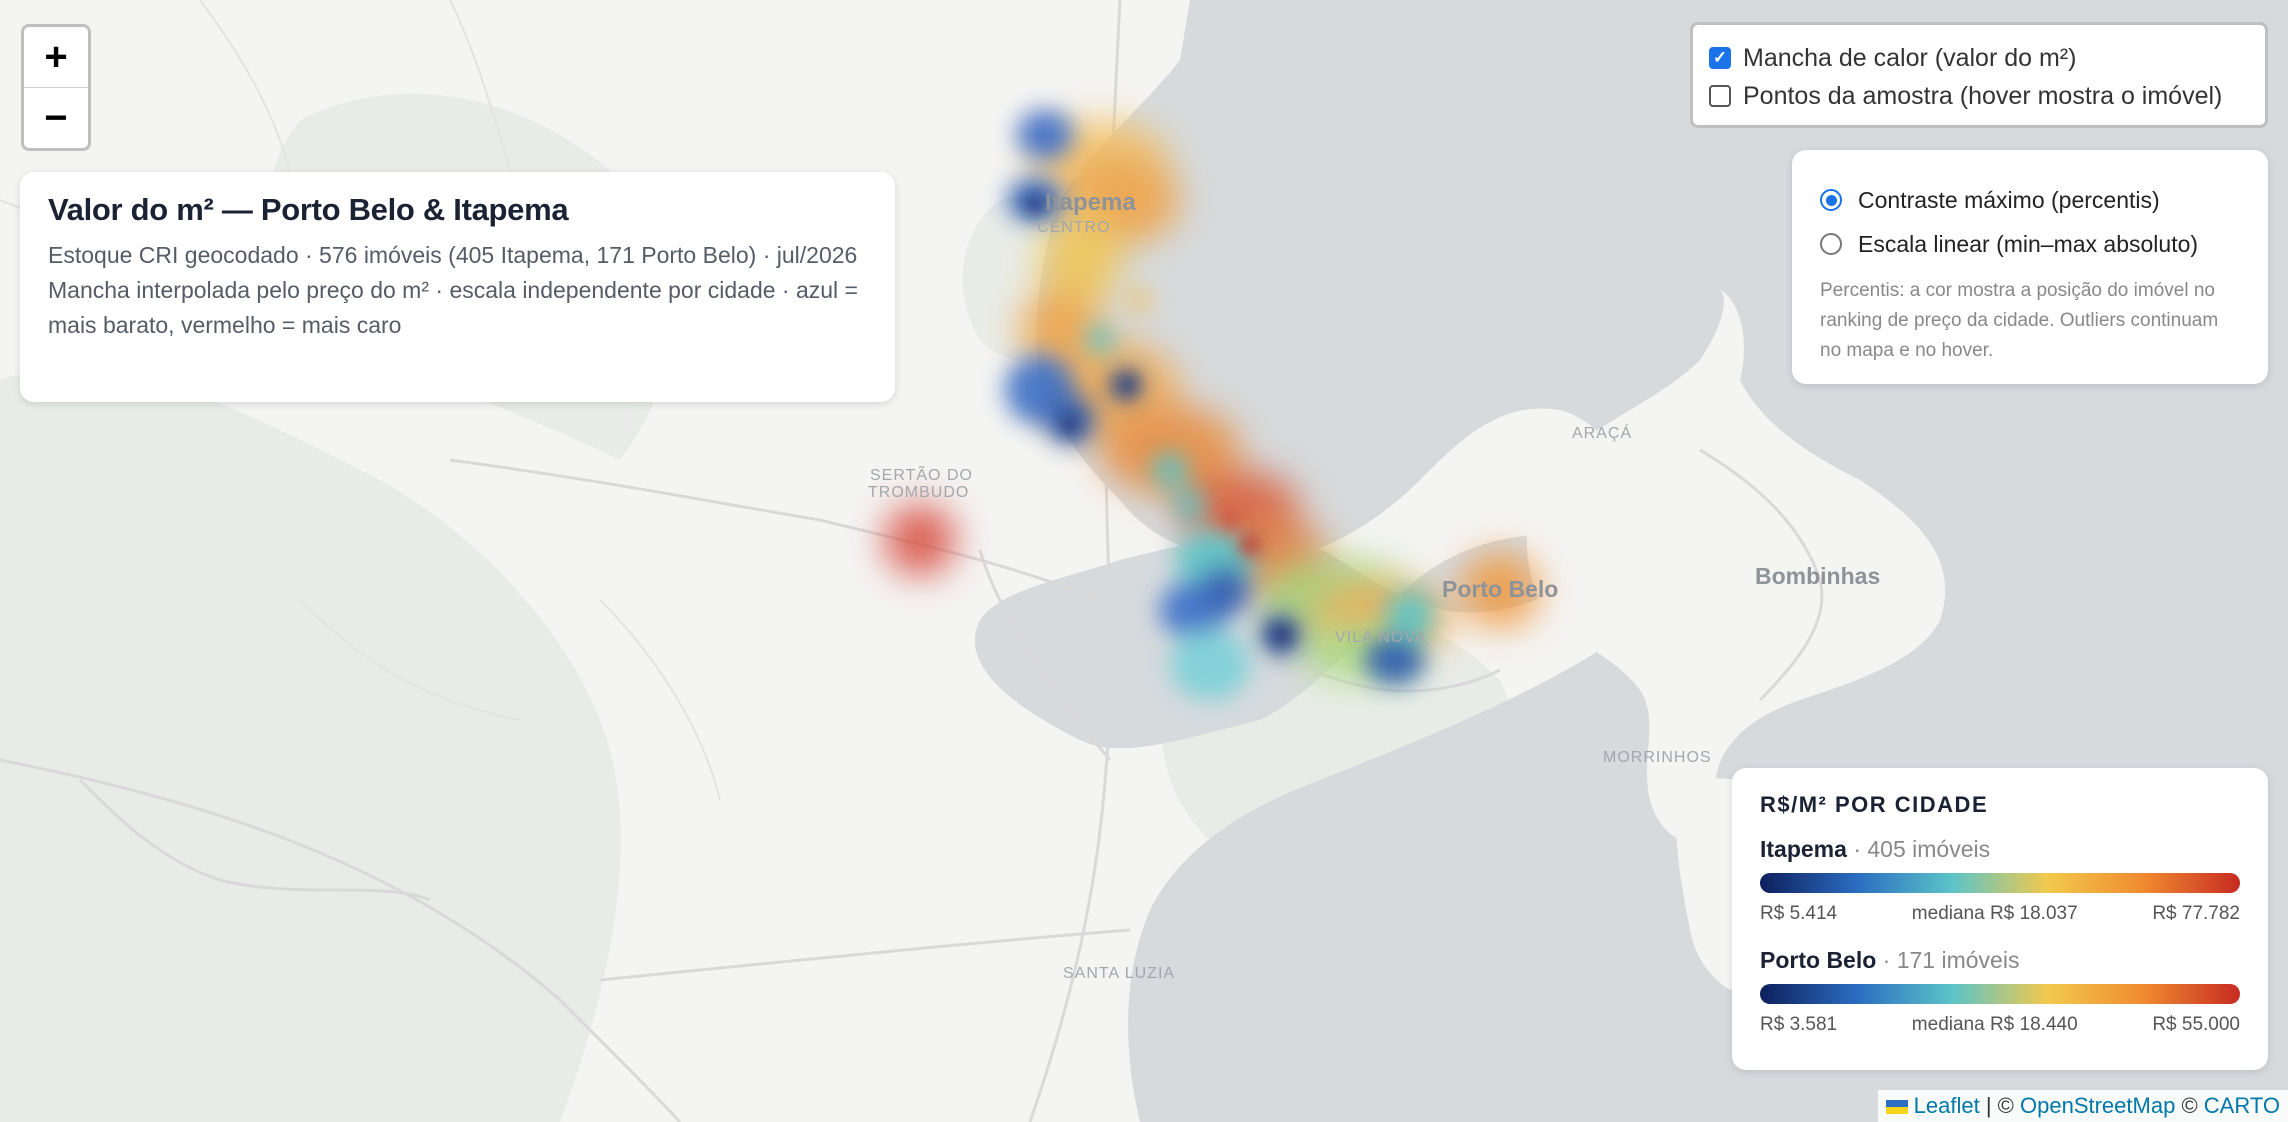  What do you see at coordinates (2189, 1105) in the screenshot?
I see `attrib-sep-2: ©` at bounding box center [2189, 1105].